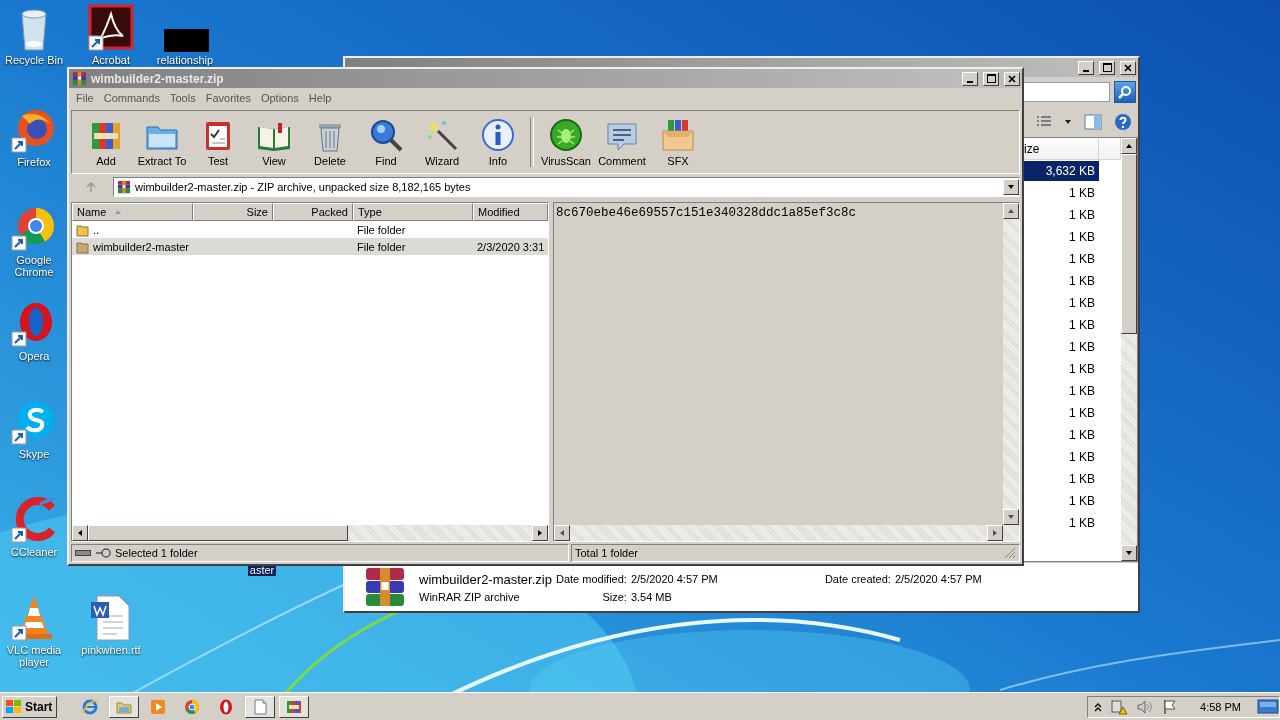 The height and width of the screenshot is (720, 1280). Describe the element at coordinates (274, 142) in the screenshot. I see `toolbar-button: View` at that location.